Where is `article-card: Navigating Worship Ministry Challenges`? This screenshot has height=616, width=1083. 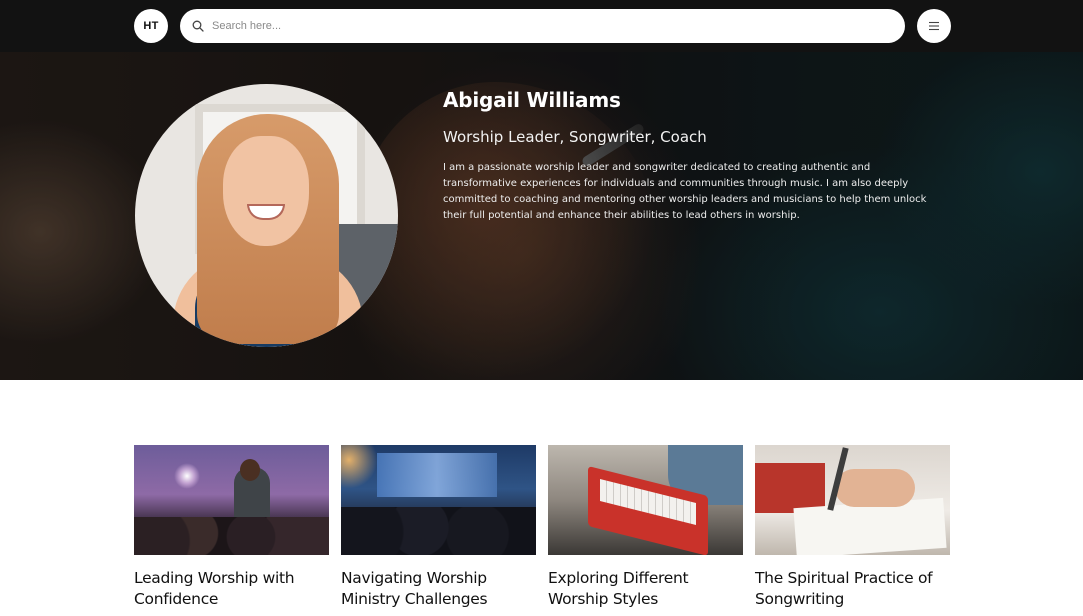
article-card: Navigating Worship Ministry Challenges is located at coordinates (438, 527).